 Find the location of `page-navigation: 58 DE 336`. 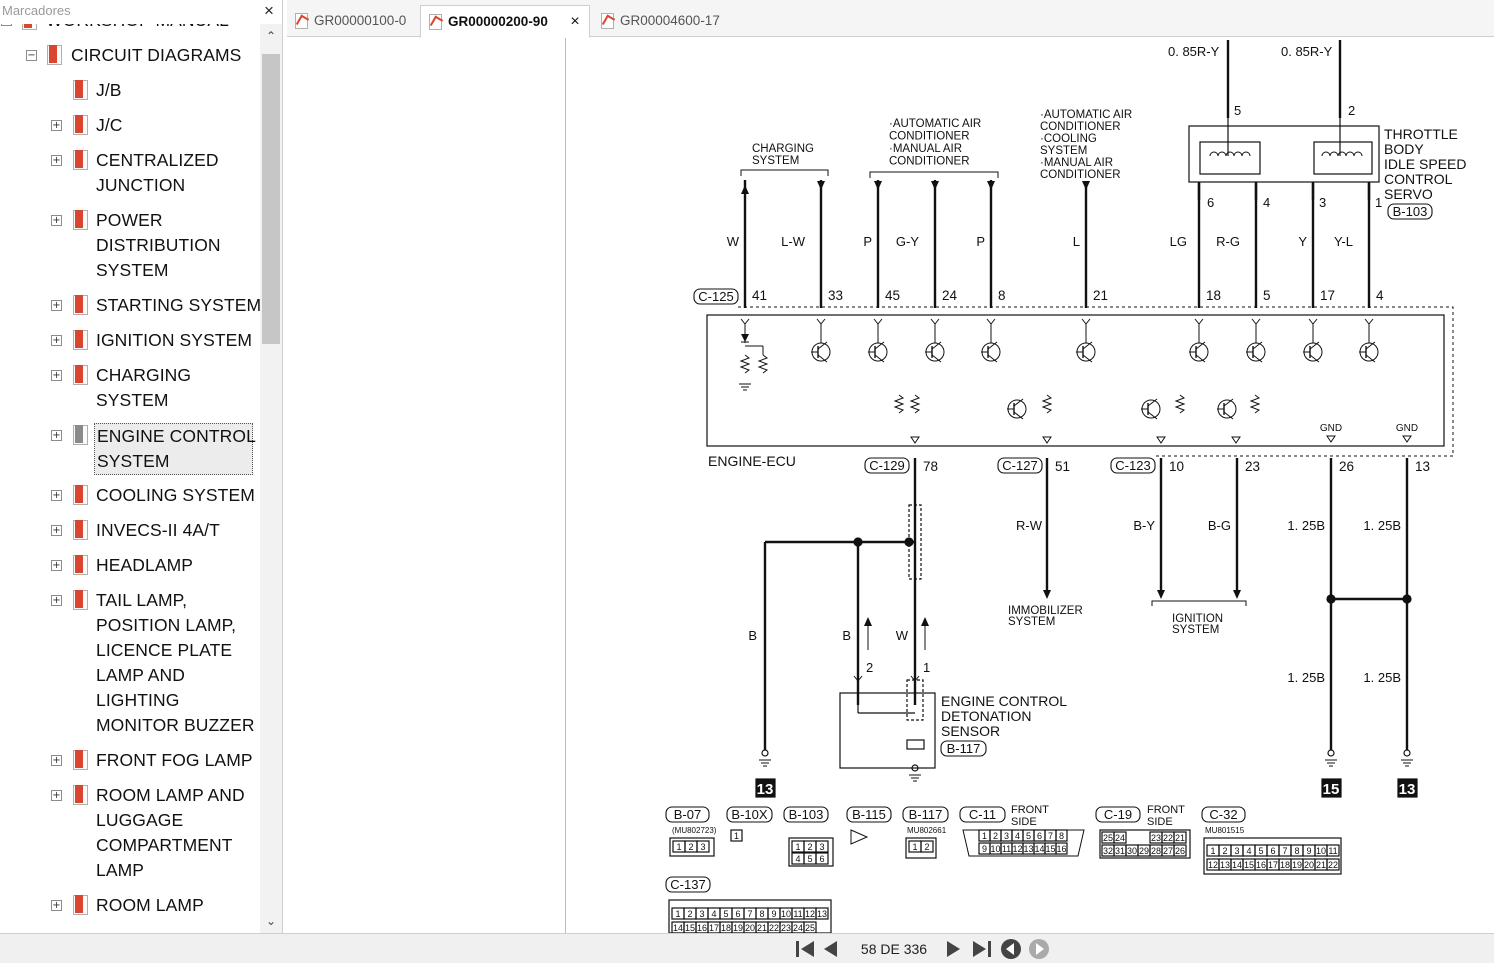

page-navigation: 58 DE 336 is located at coordinates (747, 948).